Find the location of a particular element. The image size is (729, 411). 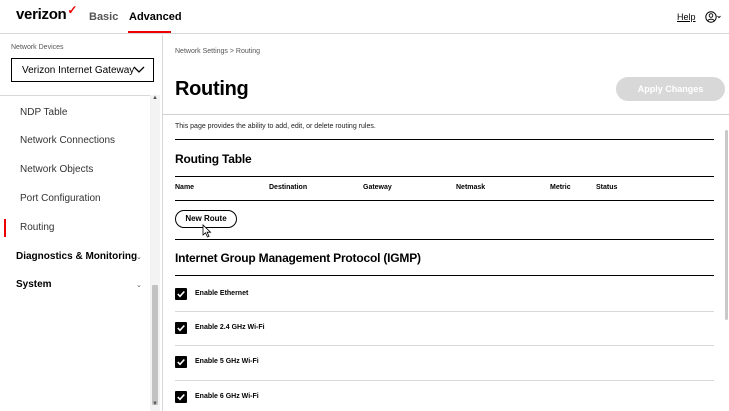

verizon-logo: verizon✓ is located at coordinates (47, 13).